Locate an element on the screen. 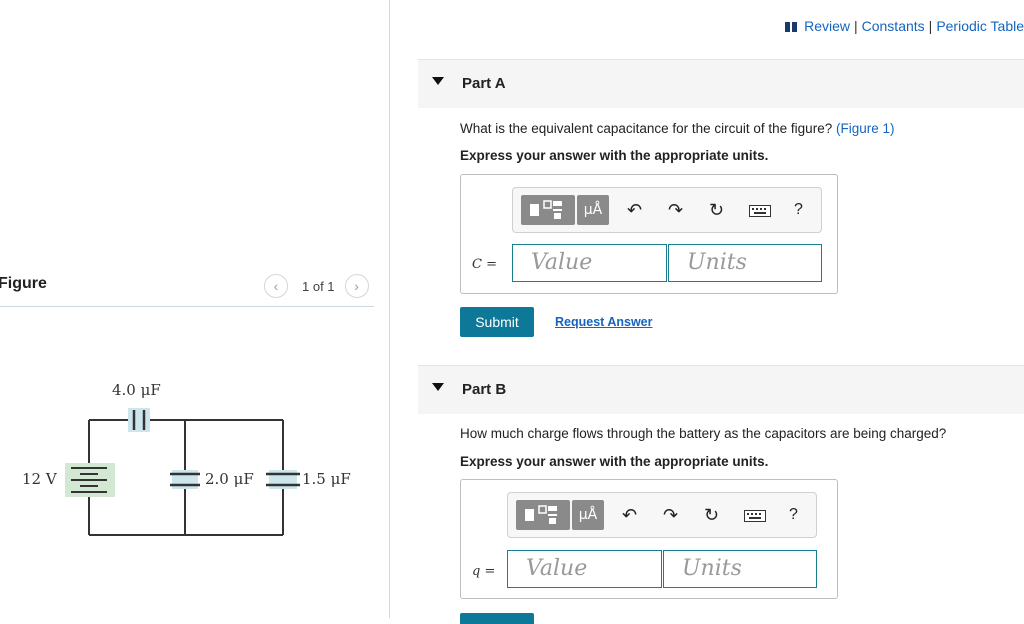 This screenshot has width=1024, height=624. top-links: Review | Constants | Periodic Table is located at coordinates (904, 26).